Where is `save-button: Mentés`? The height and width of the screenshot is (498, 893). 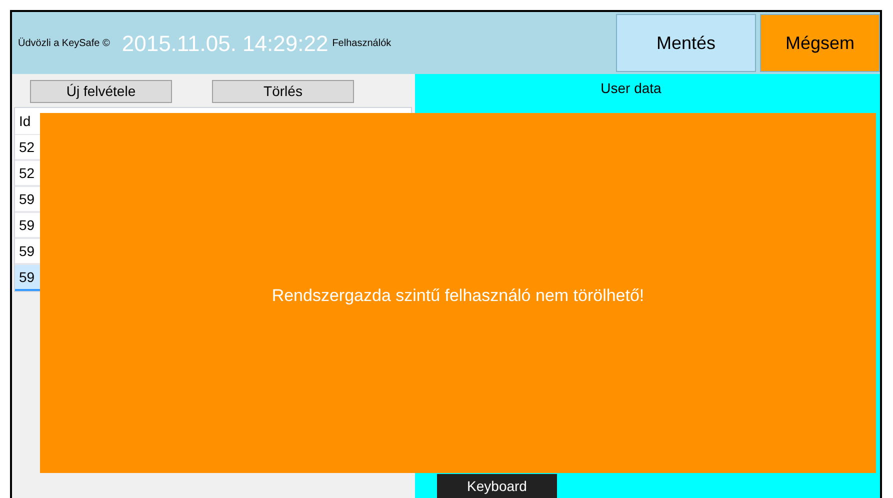 save-button: Mentés is located at coordinates (686, 43).